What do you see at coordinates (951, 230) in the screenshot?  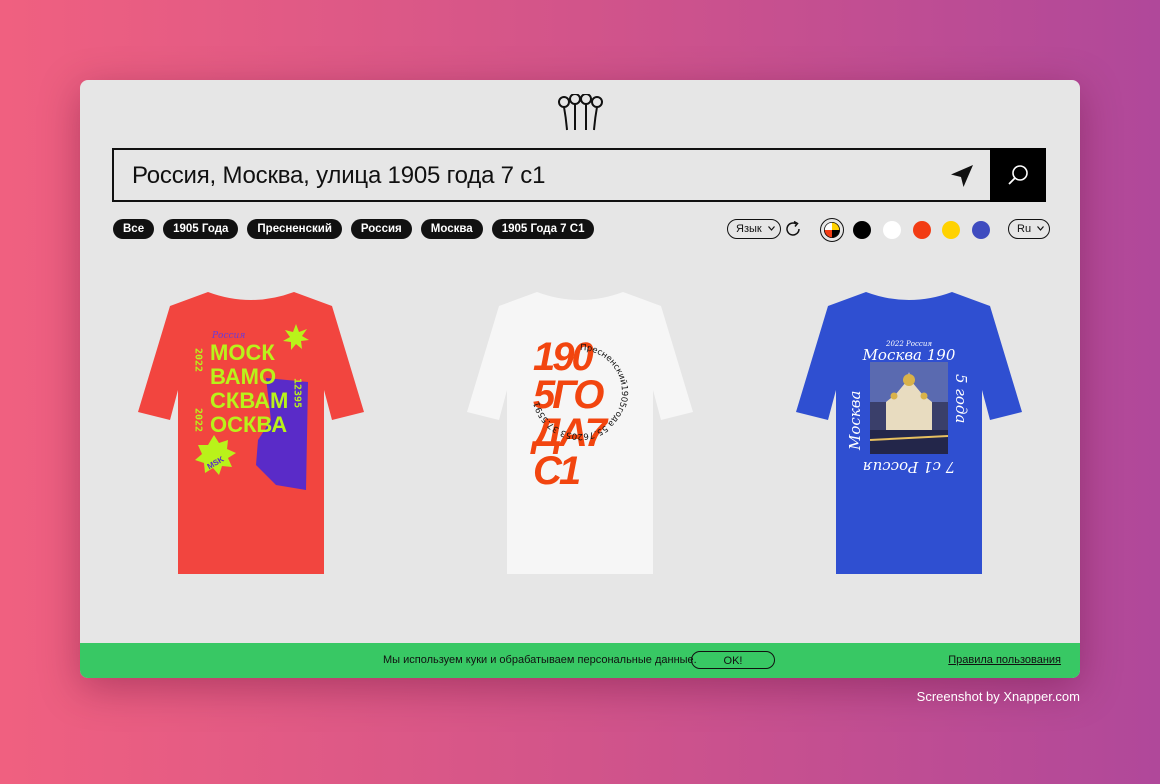 I see `swatch-yellow` at bounding box center [951, 230].